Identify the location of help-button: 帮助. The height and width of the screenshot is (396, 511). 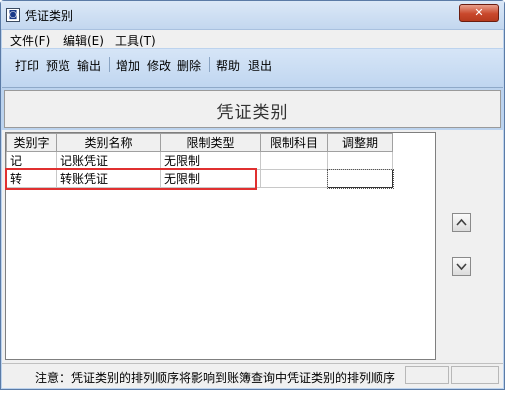
(228, 65).